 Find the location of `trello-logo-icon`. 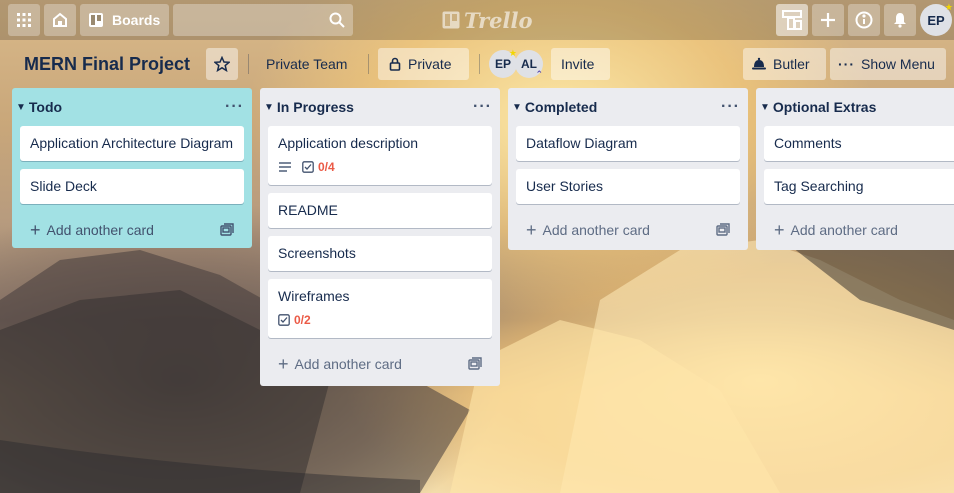

trello-logo-icon is located at coordinates (451, 20).